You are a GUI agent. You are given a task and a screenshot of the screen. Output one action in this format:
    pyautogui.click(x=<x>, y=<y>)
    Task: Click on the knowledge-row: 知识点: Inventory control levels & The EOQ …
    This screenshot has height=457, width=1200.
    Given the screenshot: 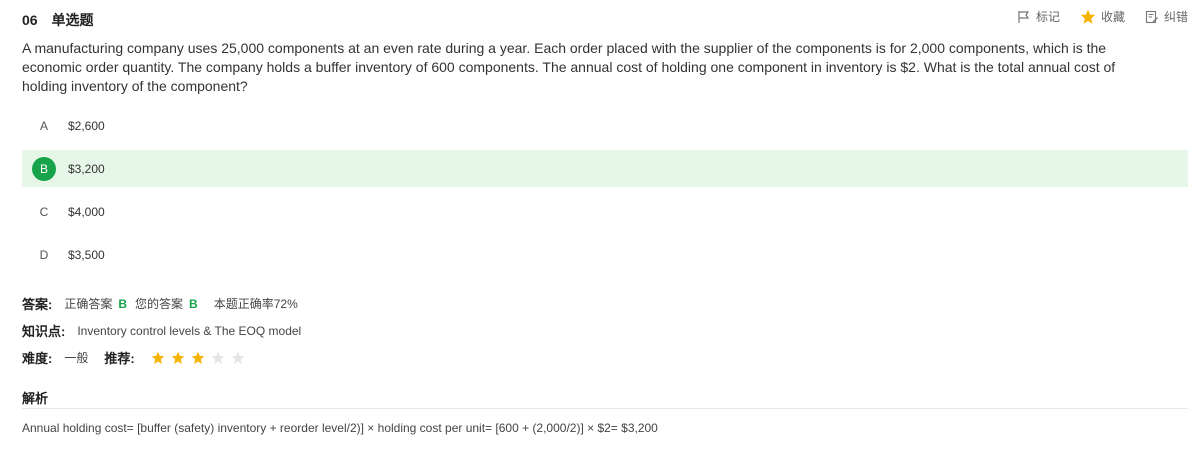 What is the action you would take?
    pyautogui.click(x=161, y=330)
    